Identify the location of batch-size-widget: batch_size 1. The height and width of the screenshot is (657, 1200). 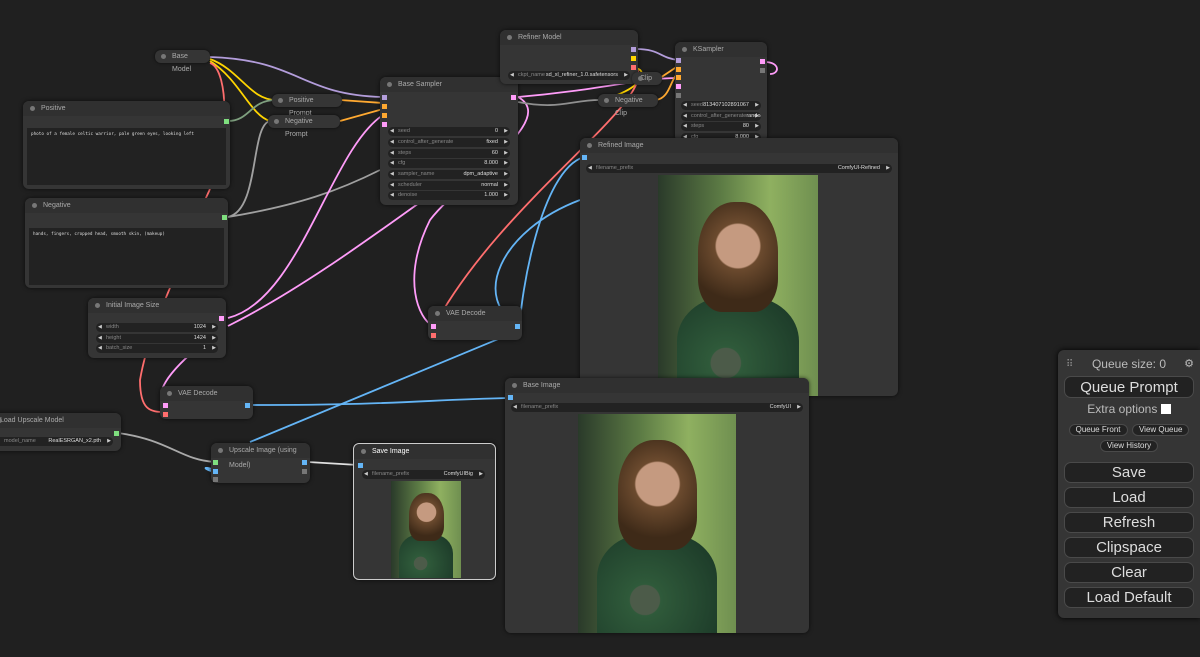
(157, 348).